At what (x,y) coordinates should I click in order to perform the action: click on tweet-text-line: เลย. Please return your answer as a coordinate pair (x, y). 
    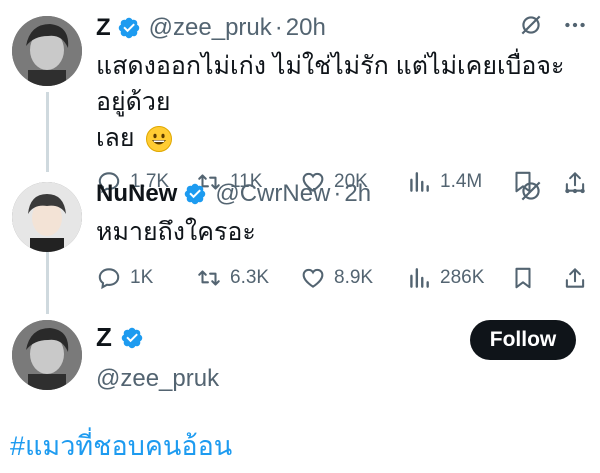
    Looking at the image, I should click on (115, 138).